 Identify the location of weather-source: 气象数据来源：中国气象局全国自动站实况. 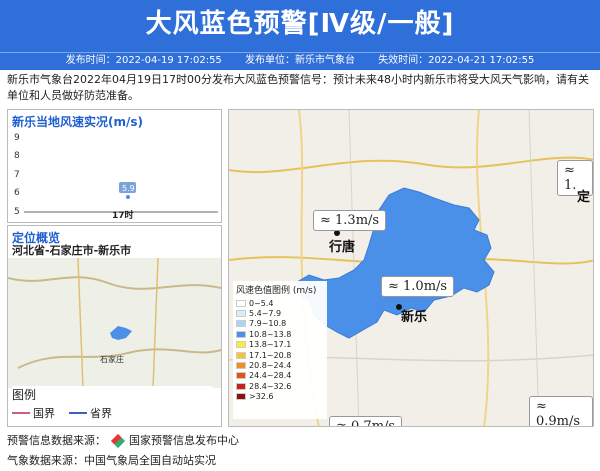
(111, 460).